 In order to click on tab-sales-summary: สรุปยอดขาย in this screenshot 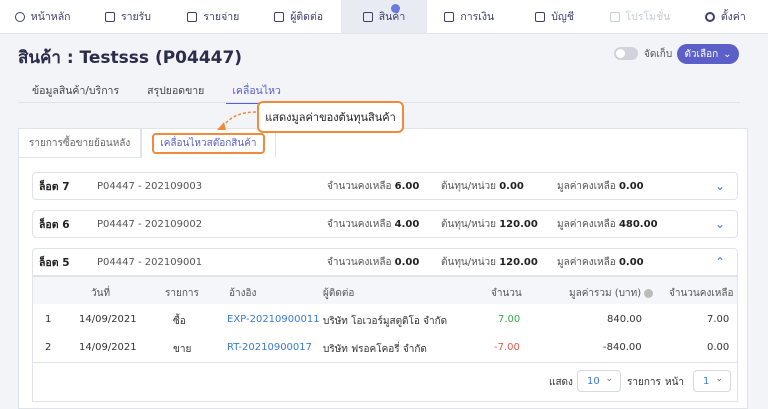, I will do `click(175, 89)`.